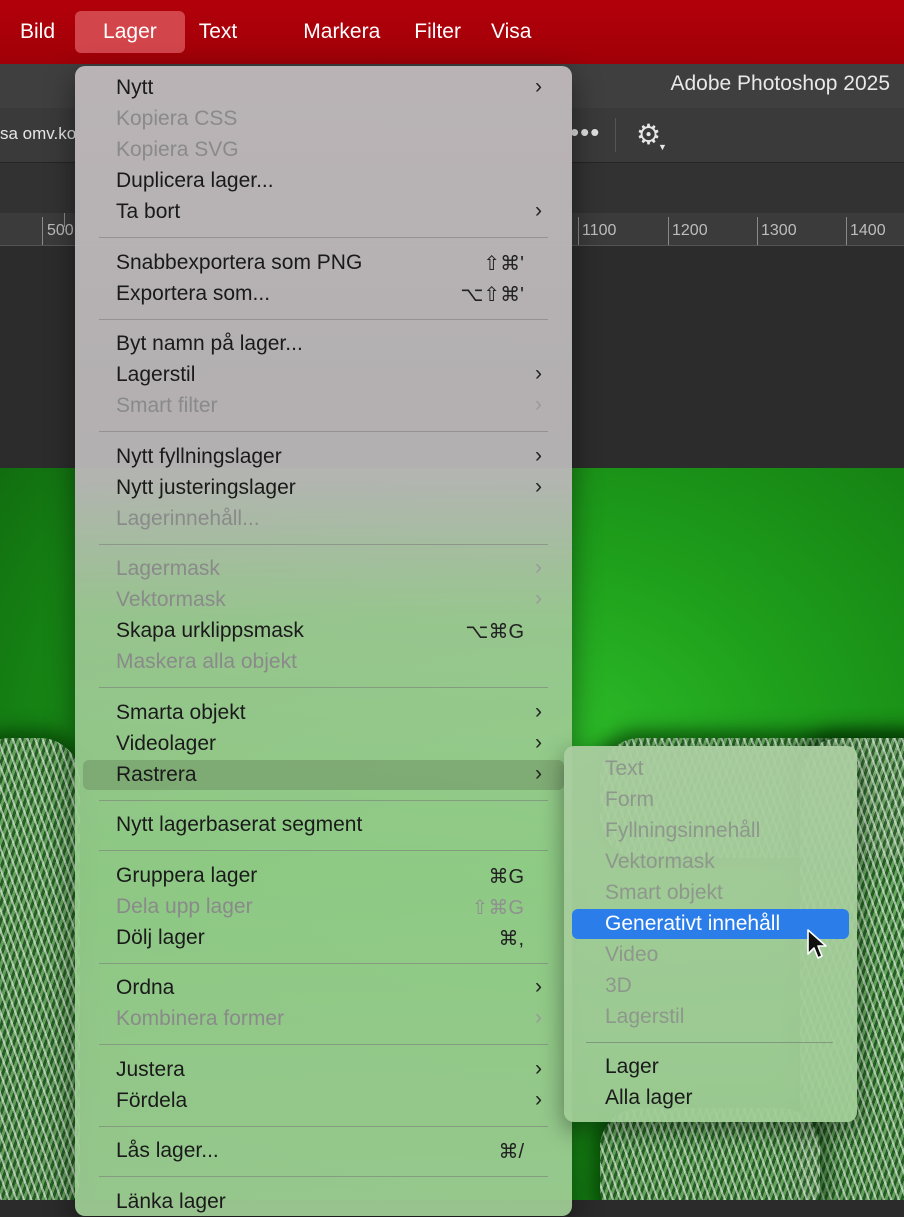 The height and width of the screenshot is (1217, 904). I want to click on caret-down-icon: ▼, so click(662, 147).